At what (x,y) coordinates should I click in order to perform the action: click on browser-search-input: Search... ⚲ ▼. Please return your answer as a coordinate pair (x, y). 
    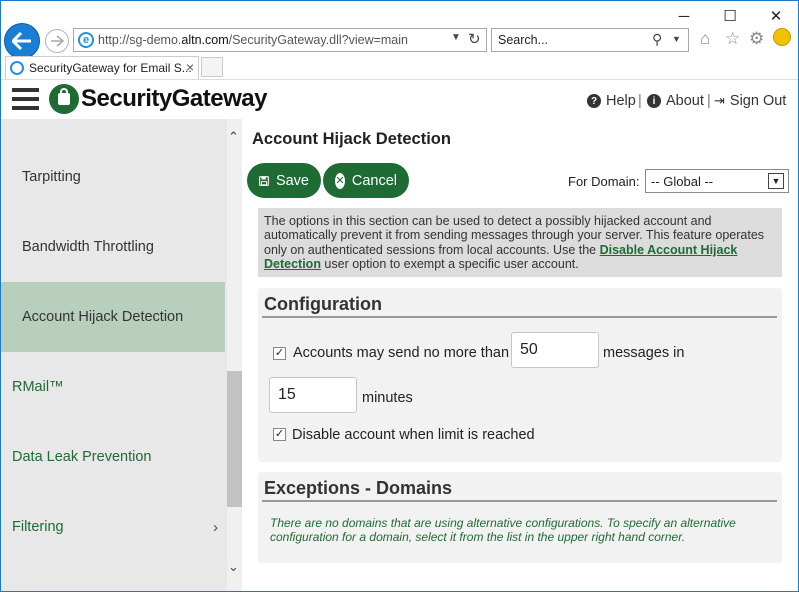
    Looking at the image, I should click on (590, 40).